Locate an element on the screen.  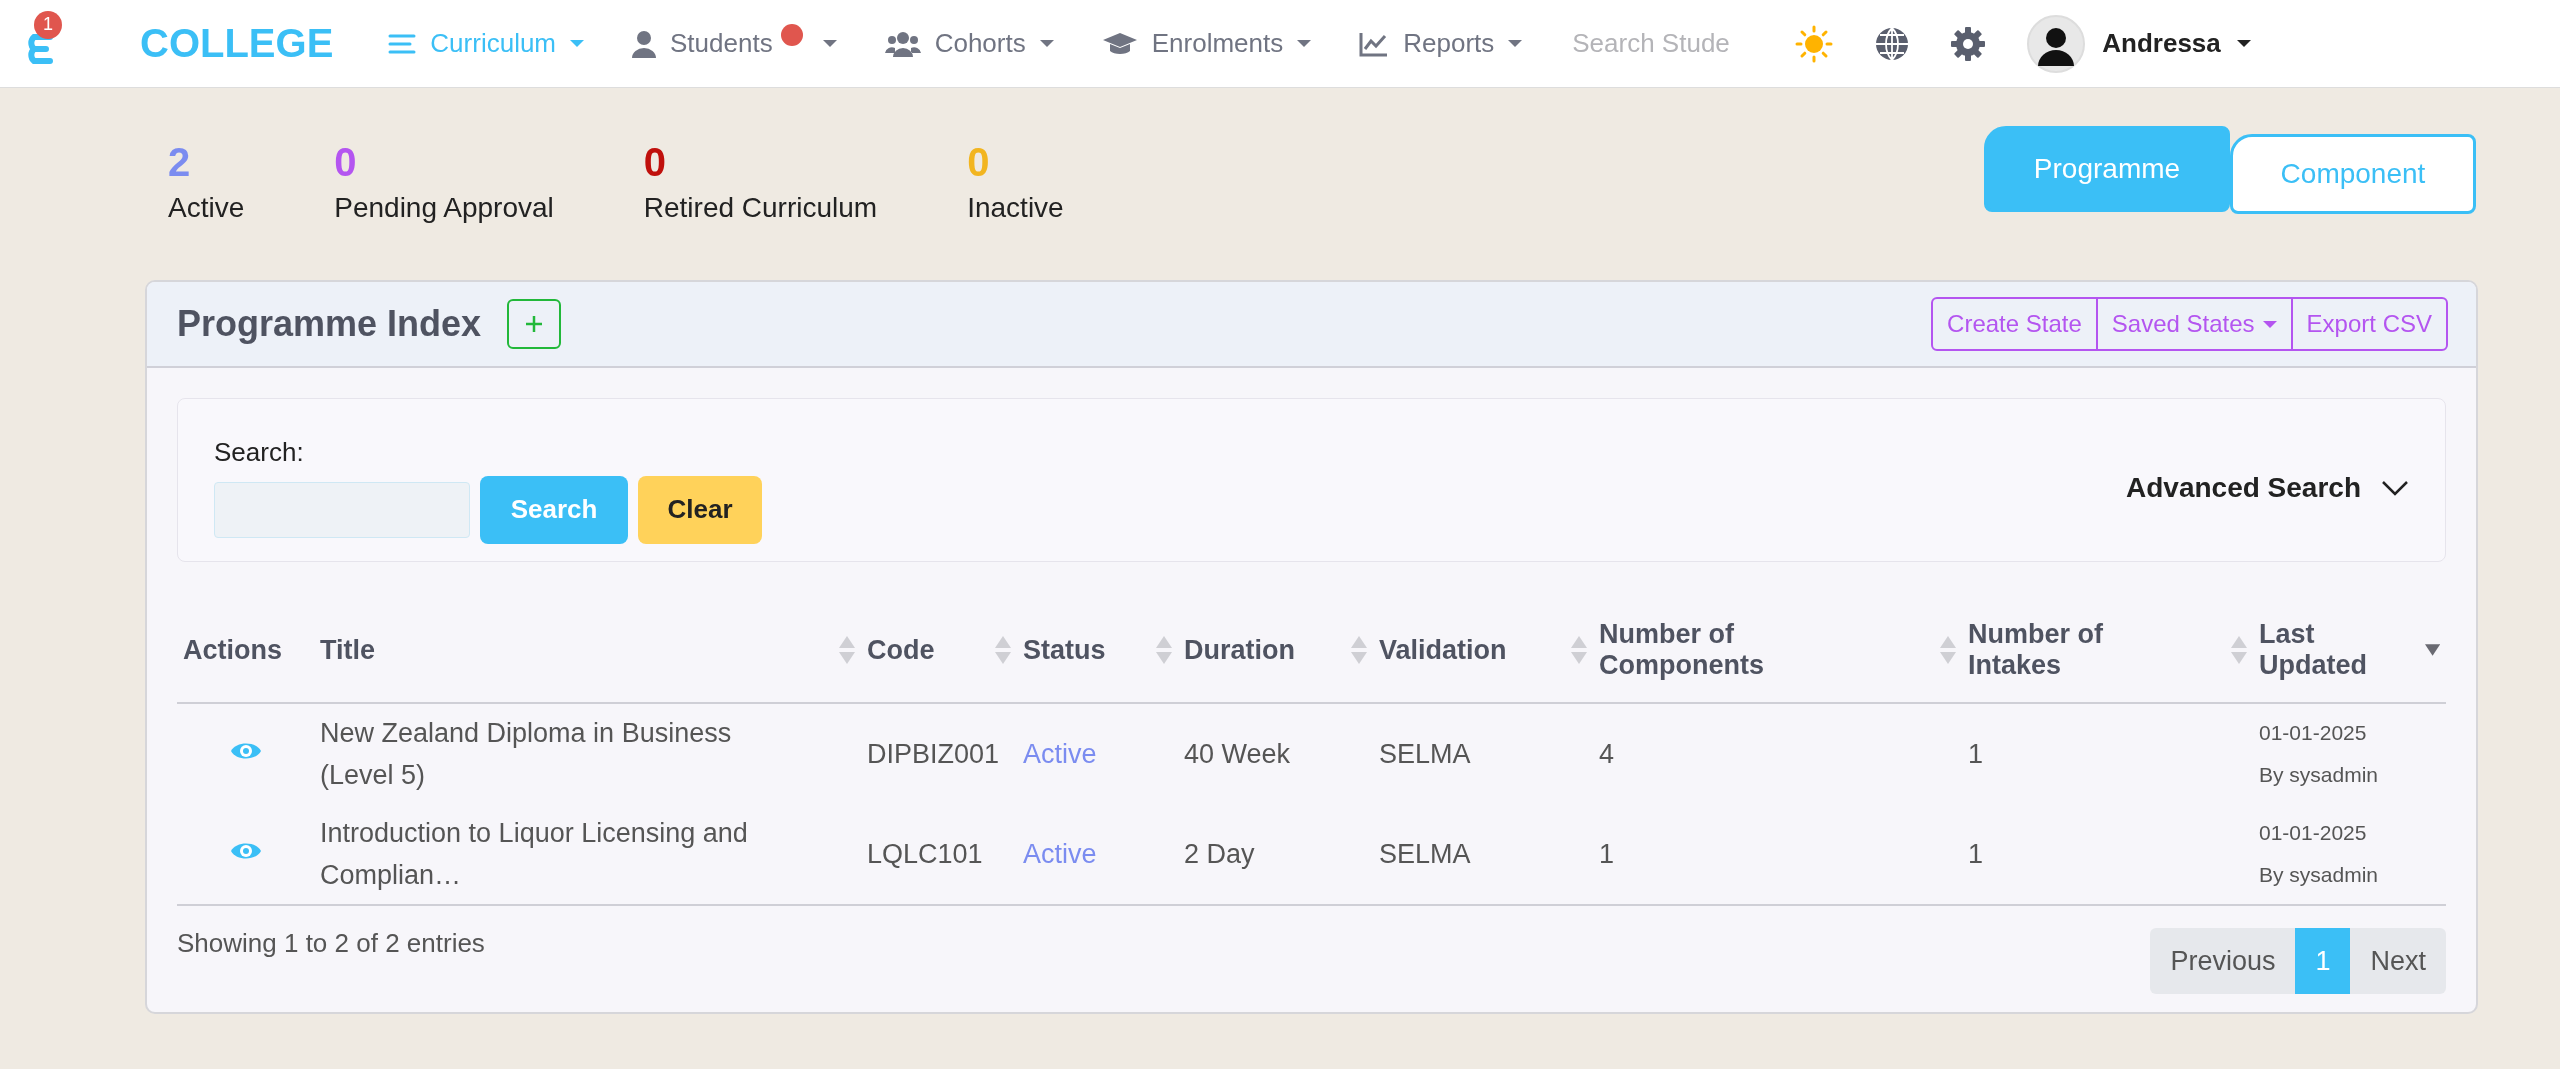
toolbar-button: Create State is located at coordinates (2014, 324).